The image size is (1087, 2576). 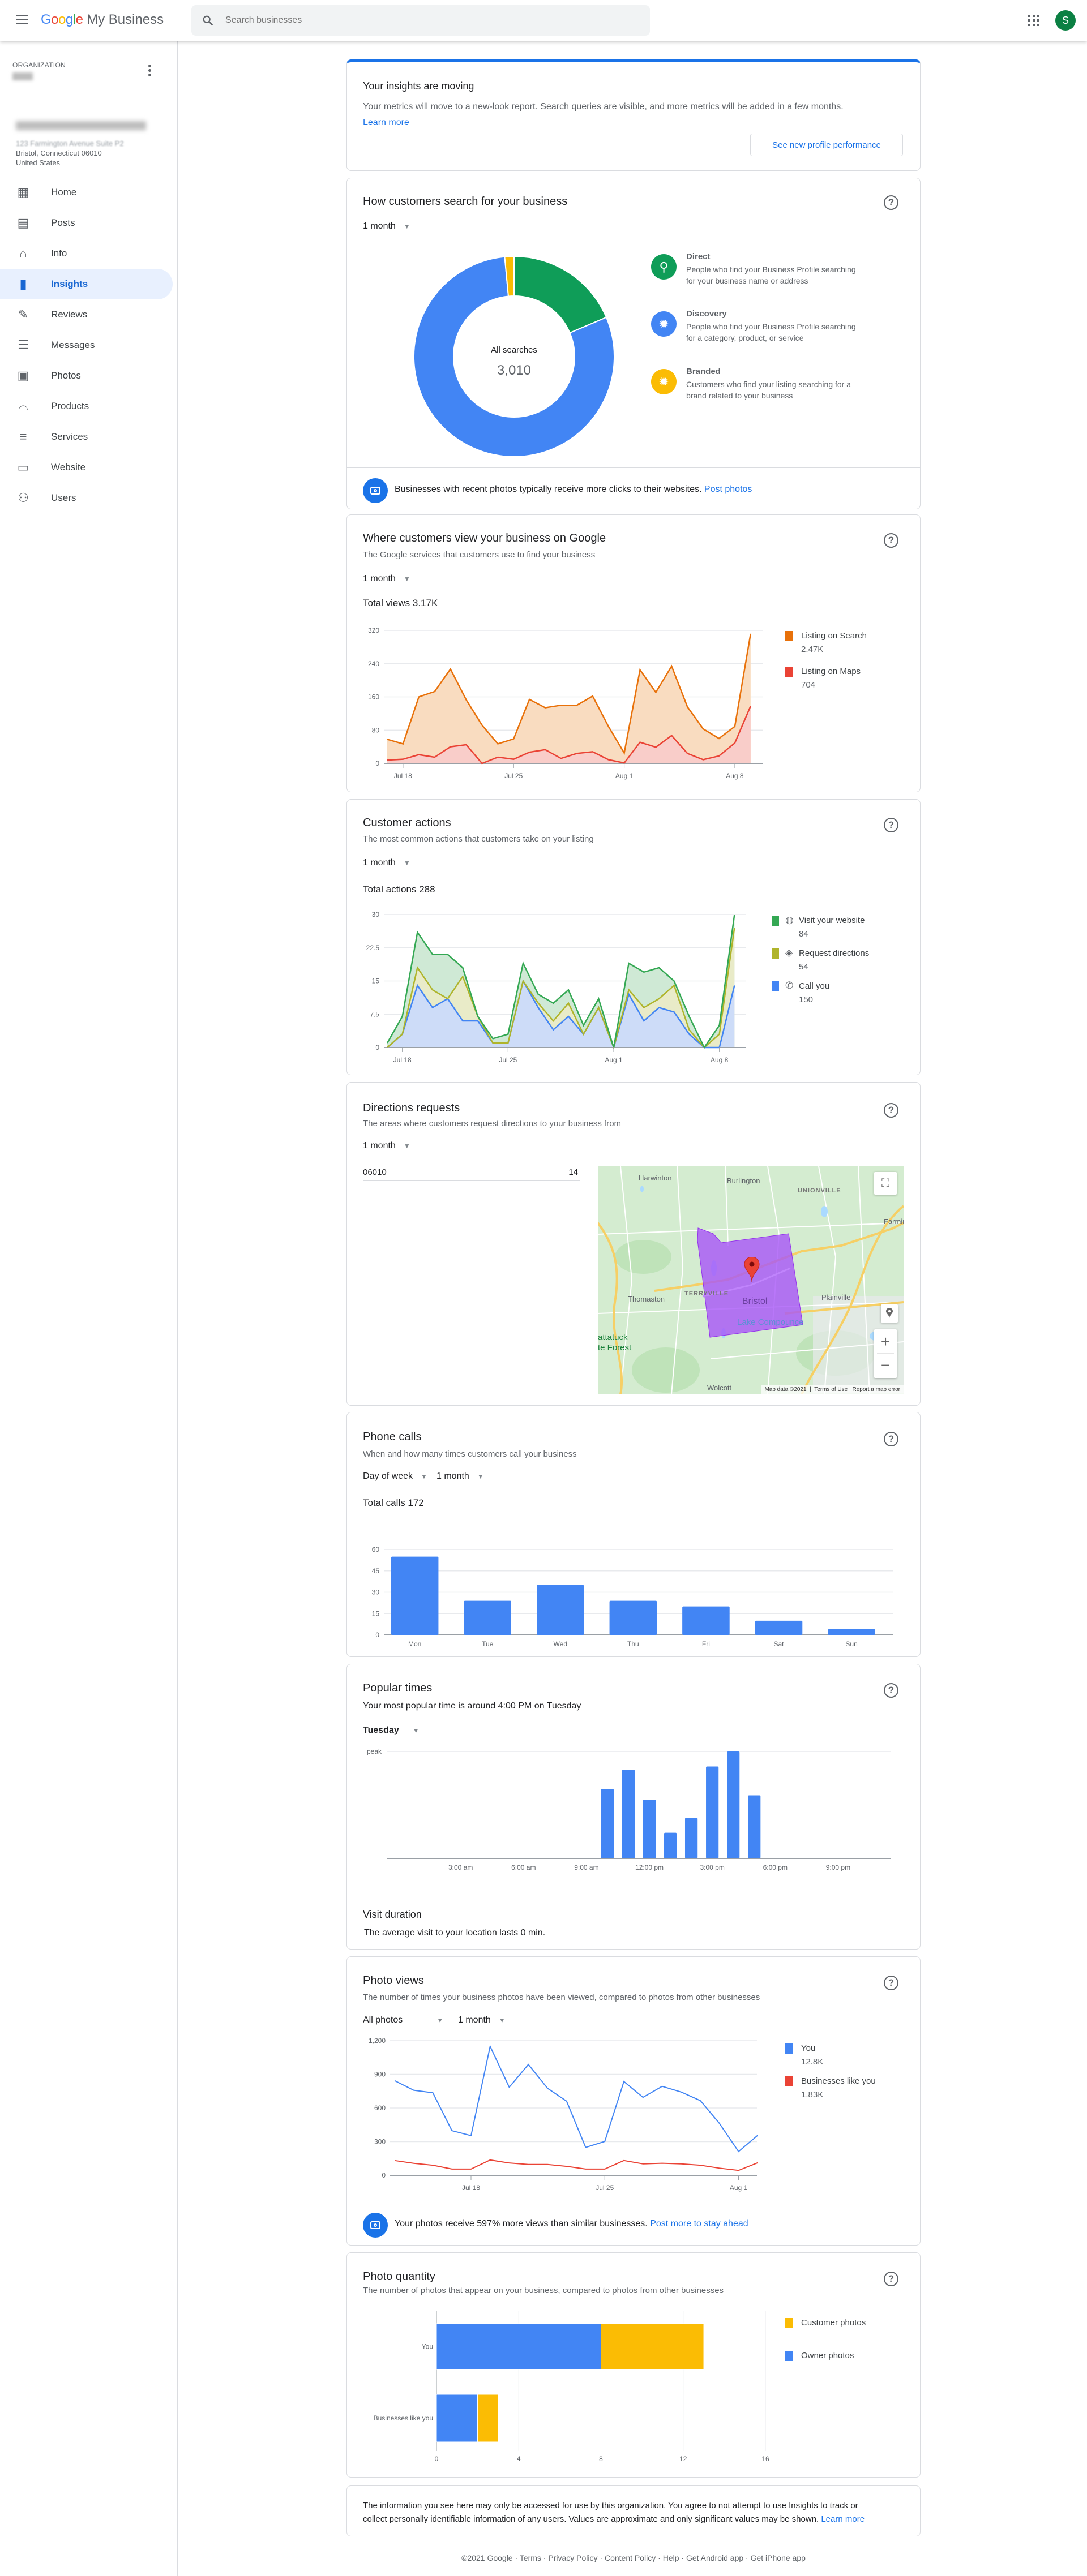 What do you see at coordinates (1033, 20) in the screenshot?
I see `apps-grid-icon` at bounding box center [1033, 20].